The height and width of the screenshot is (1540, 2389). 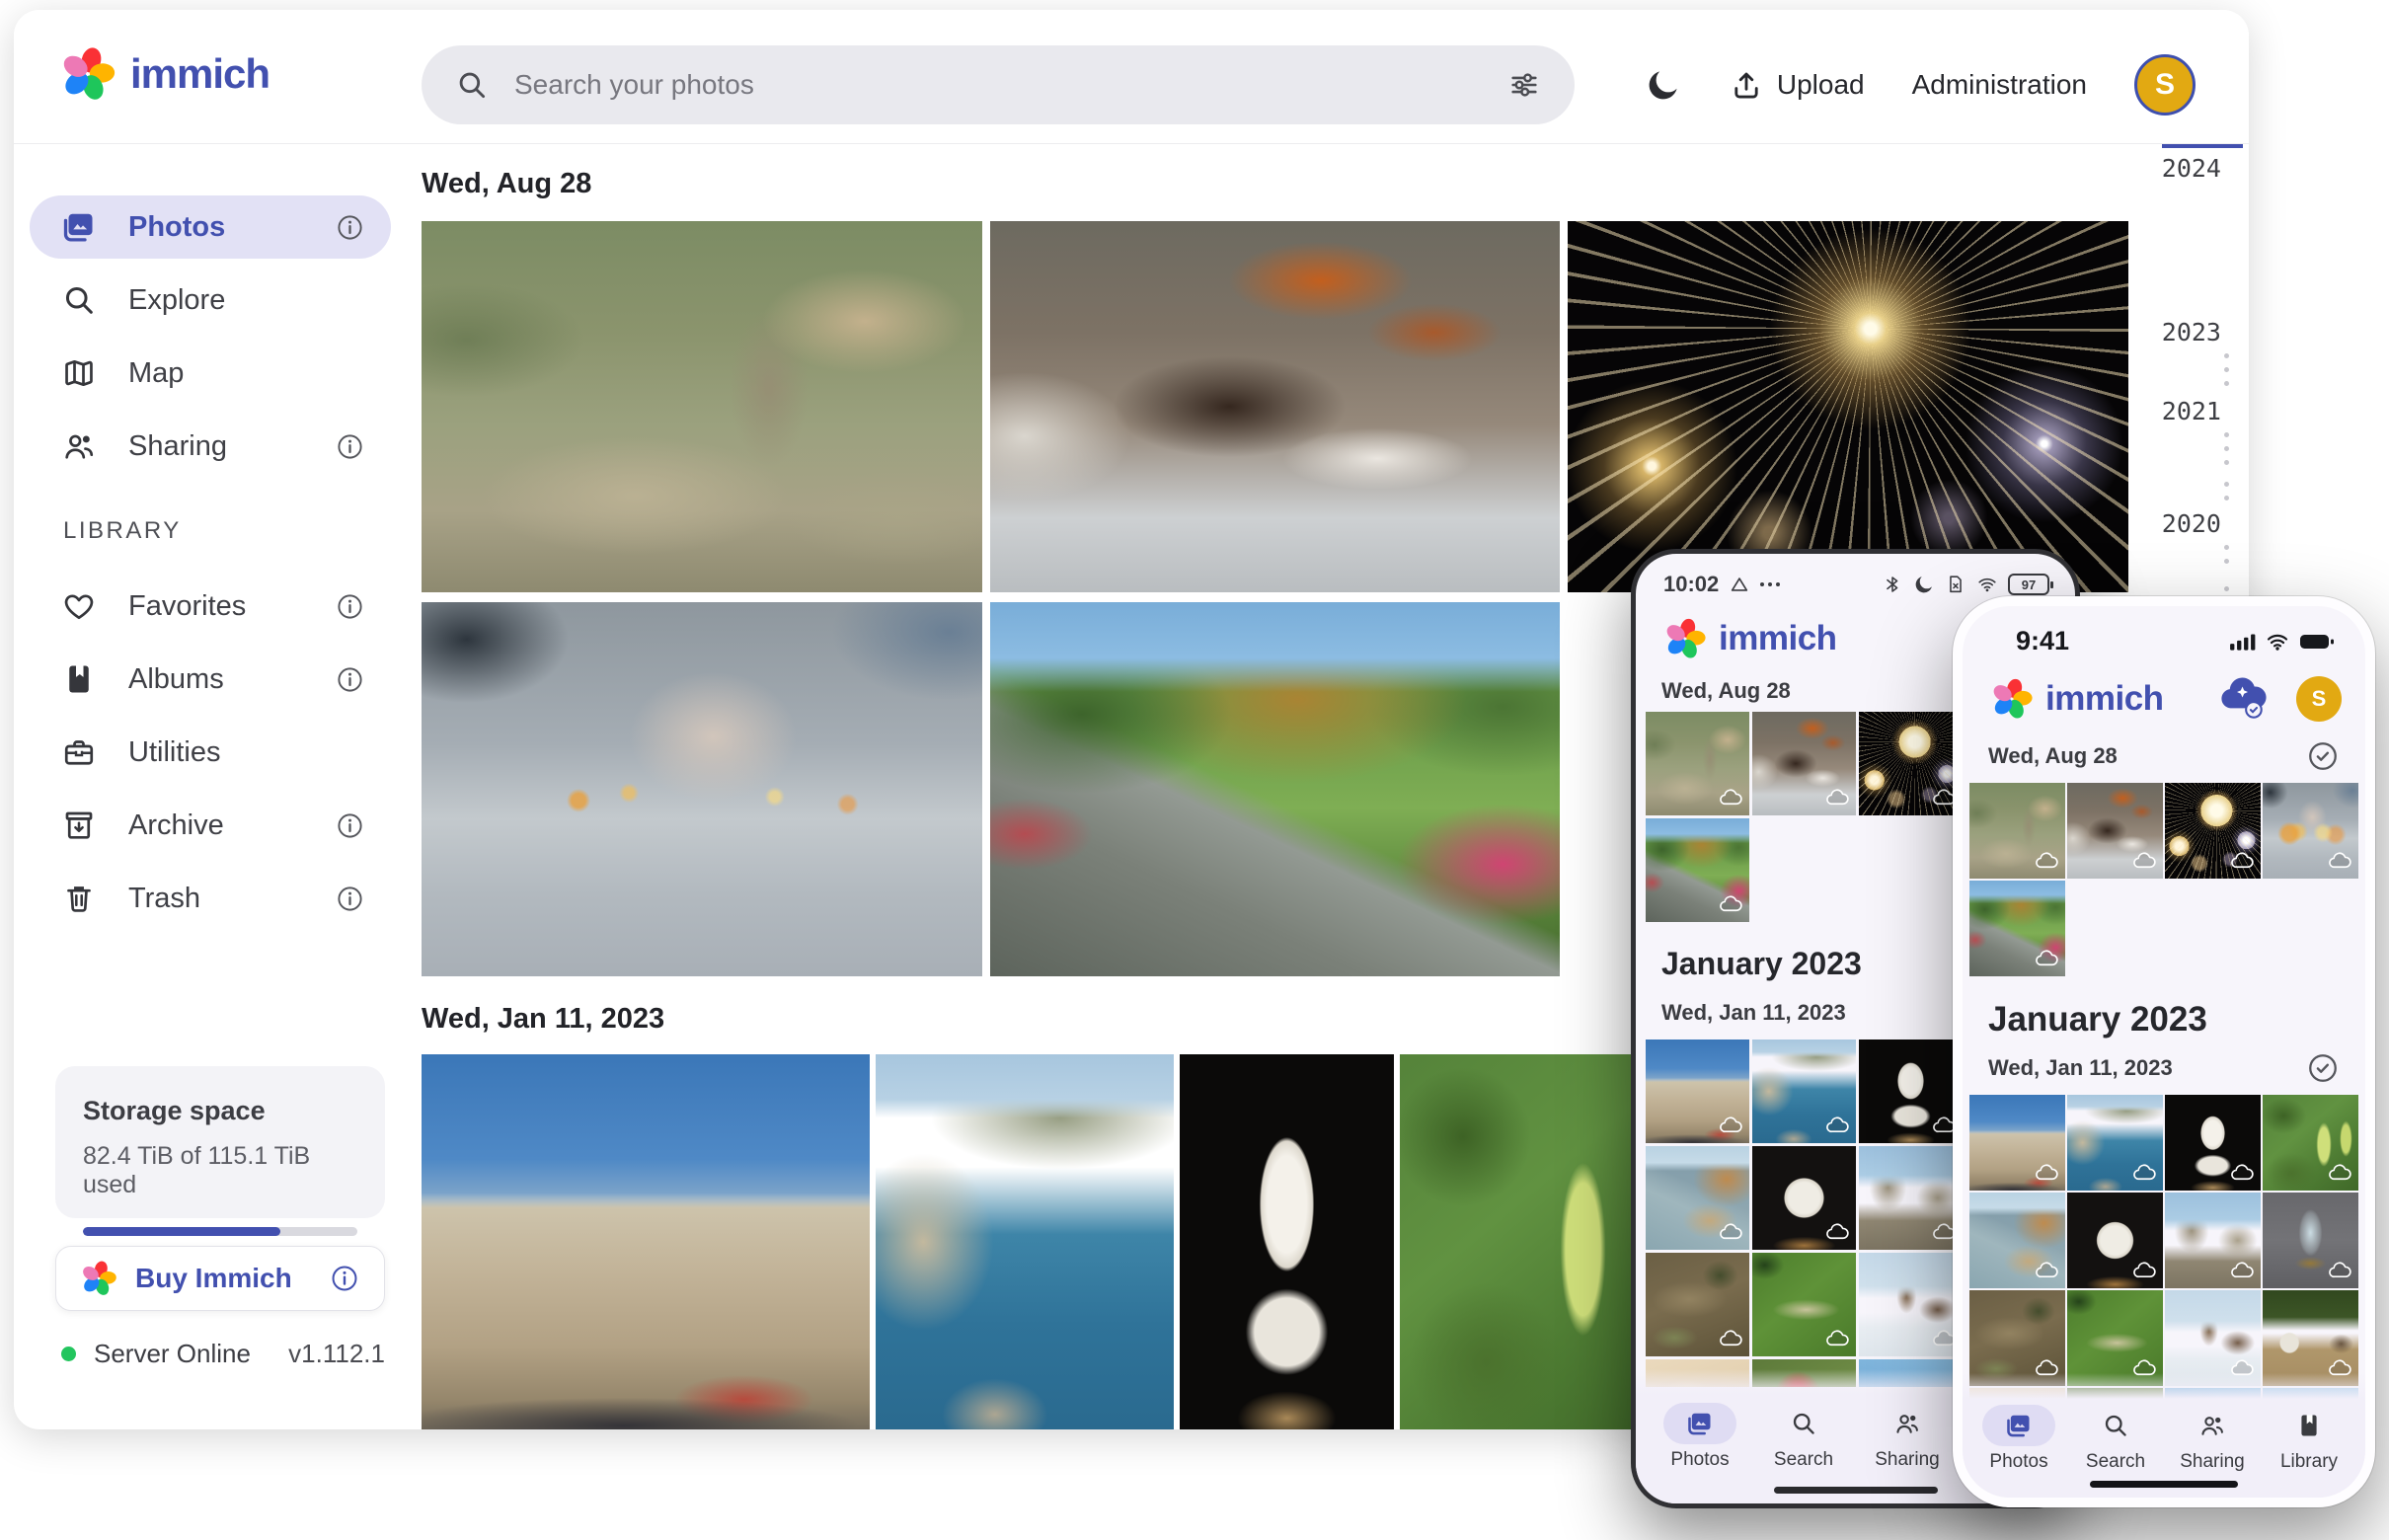 What do you see at coordinates (220, 1278) in the screenshot?
I see `buy-immich-button: Buy Immich` at bounding box center [220, 1278].